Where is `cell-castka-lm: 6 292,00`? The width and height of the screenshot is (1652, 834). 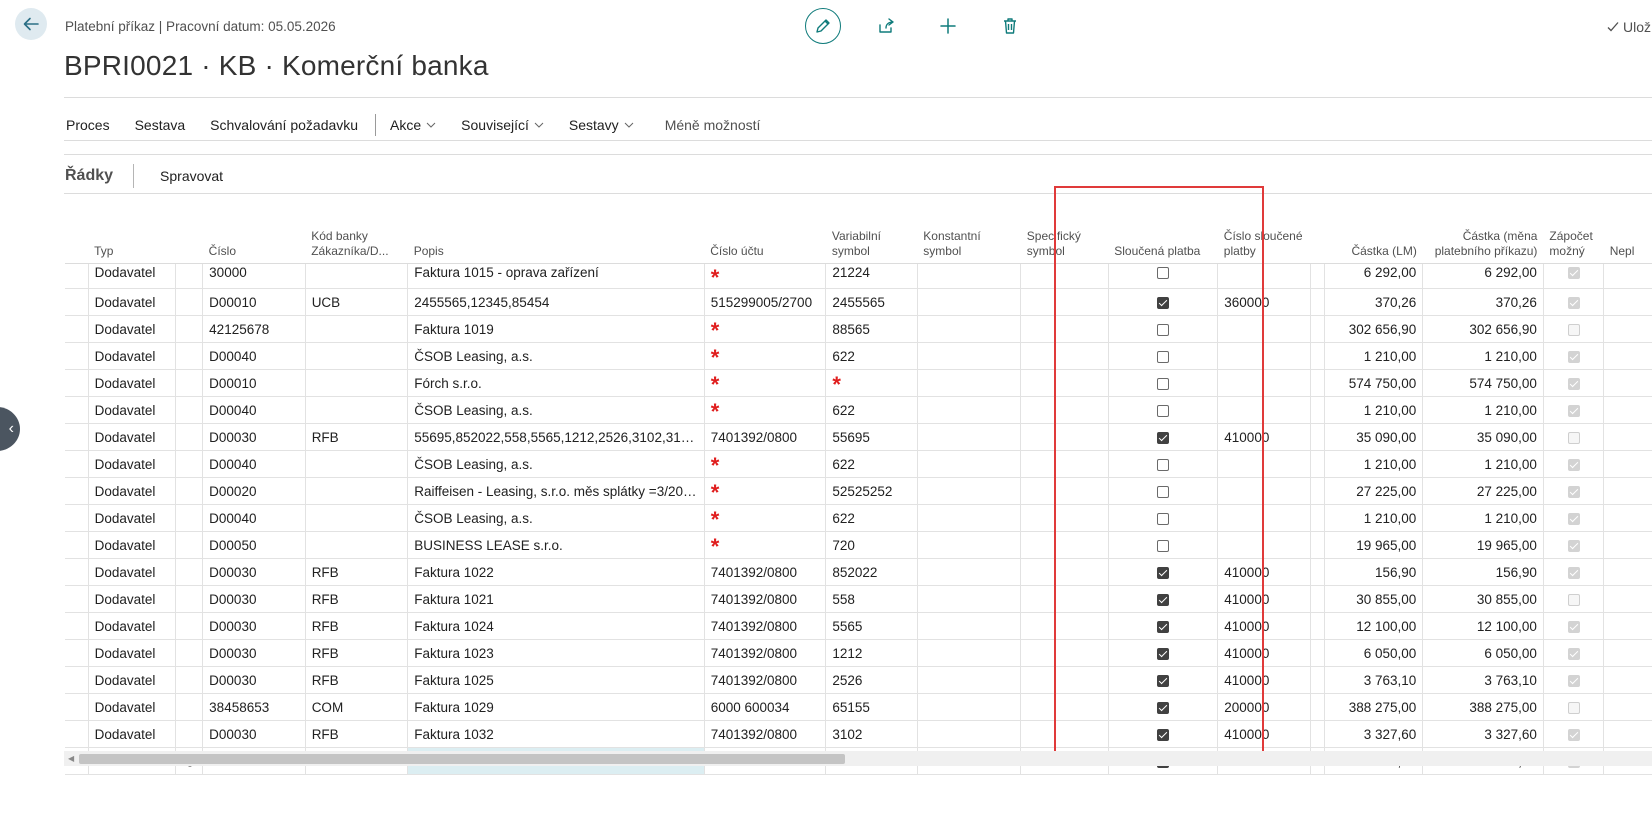
cell-castka-lm: 6 292,00 is located at coordinates (1374, 276).